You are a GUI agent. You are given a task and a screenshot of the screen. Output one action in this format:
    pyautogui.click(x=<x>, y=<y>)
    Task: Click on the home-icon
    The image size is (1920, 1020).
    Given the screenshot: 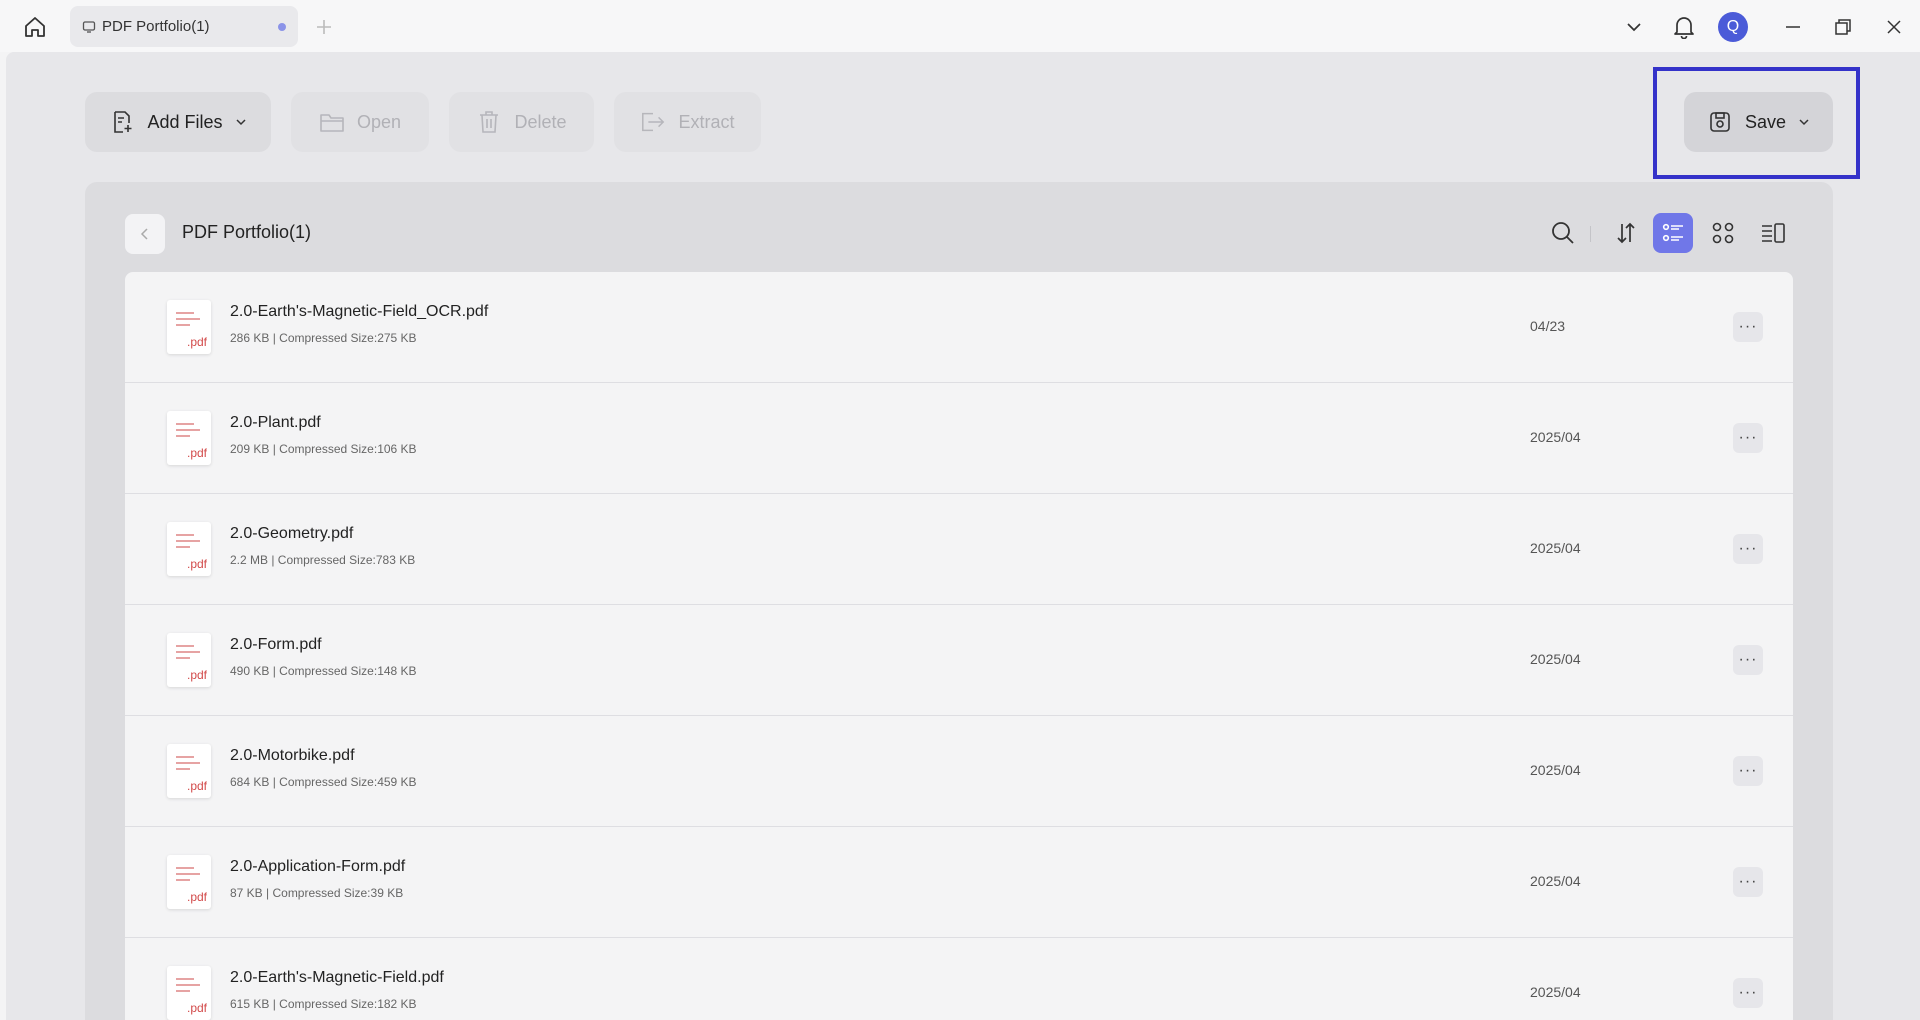 What is the action you would take?
    pyautogui.click(x=35, y=27)
    